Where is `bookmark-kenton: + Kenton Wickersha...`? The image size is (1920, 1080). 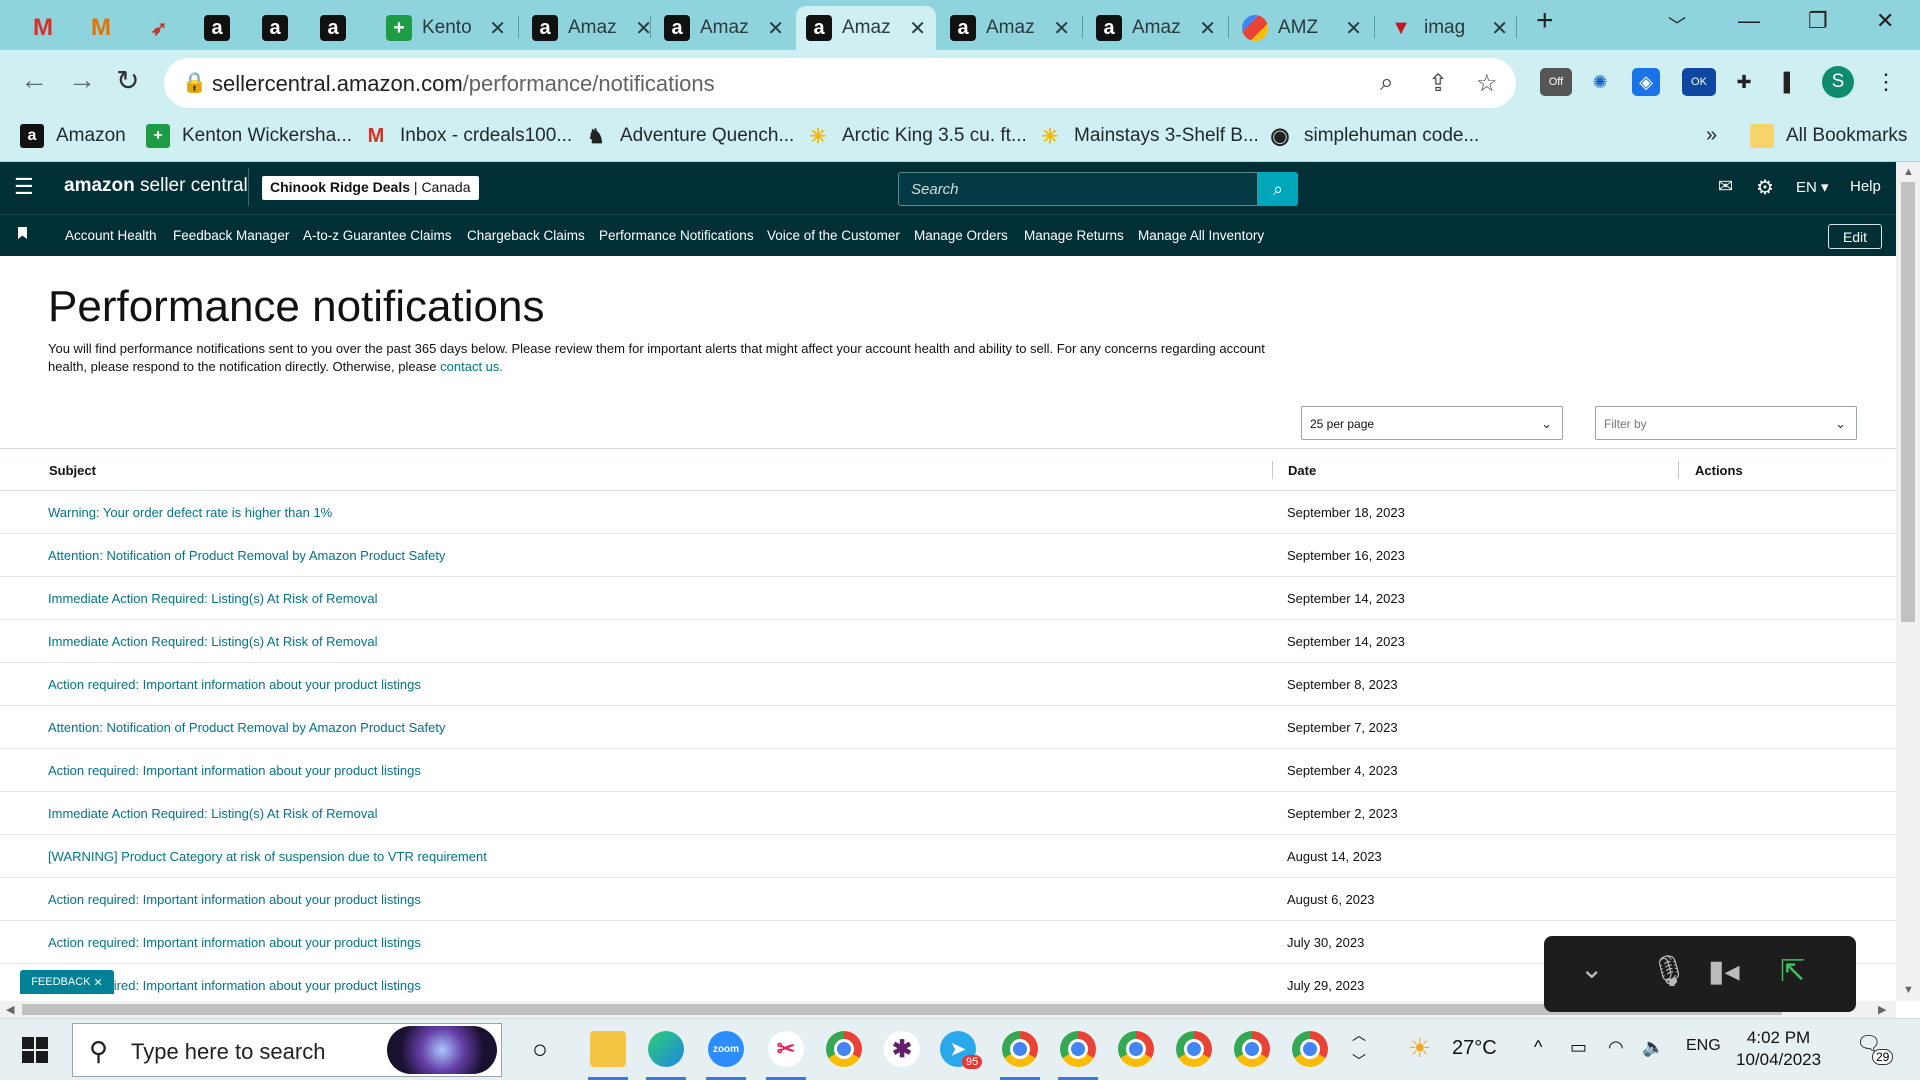 bookmark-kenton: + Kenton Wickersha... is located at coordinates (249, 136).